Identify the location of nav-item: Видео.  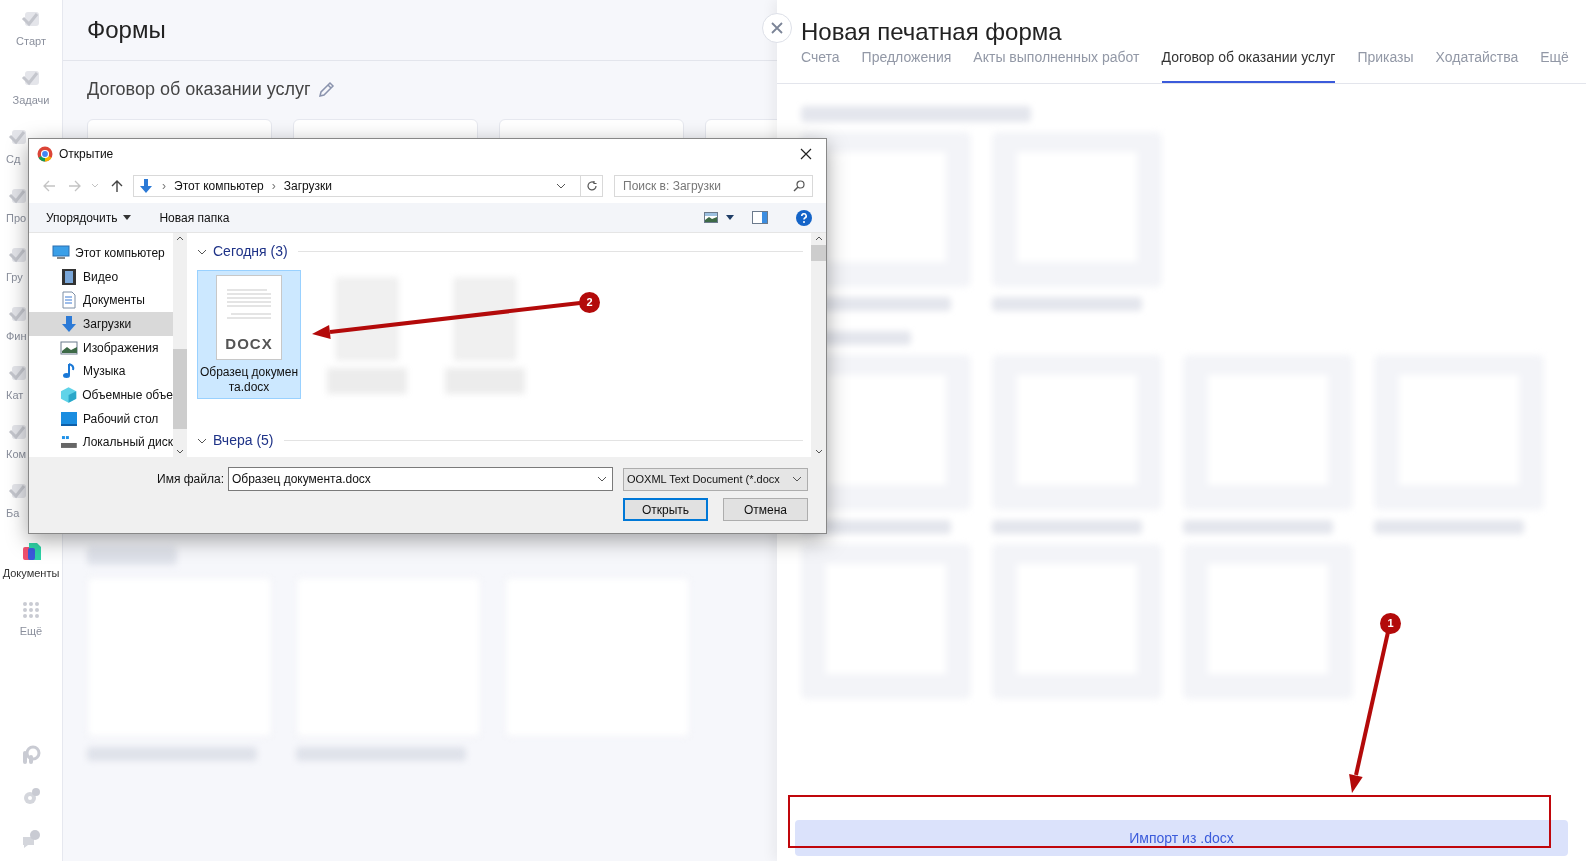
(101, 276).